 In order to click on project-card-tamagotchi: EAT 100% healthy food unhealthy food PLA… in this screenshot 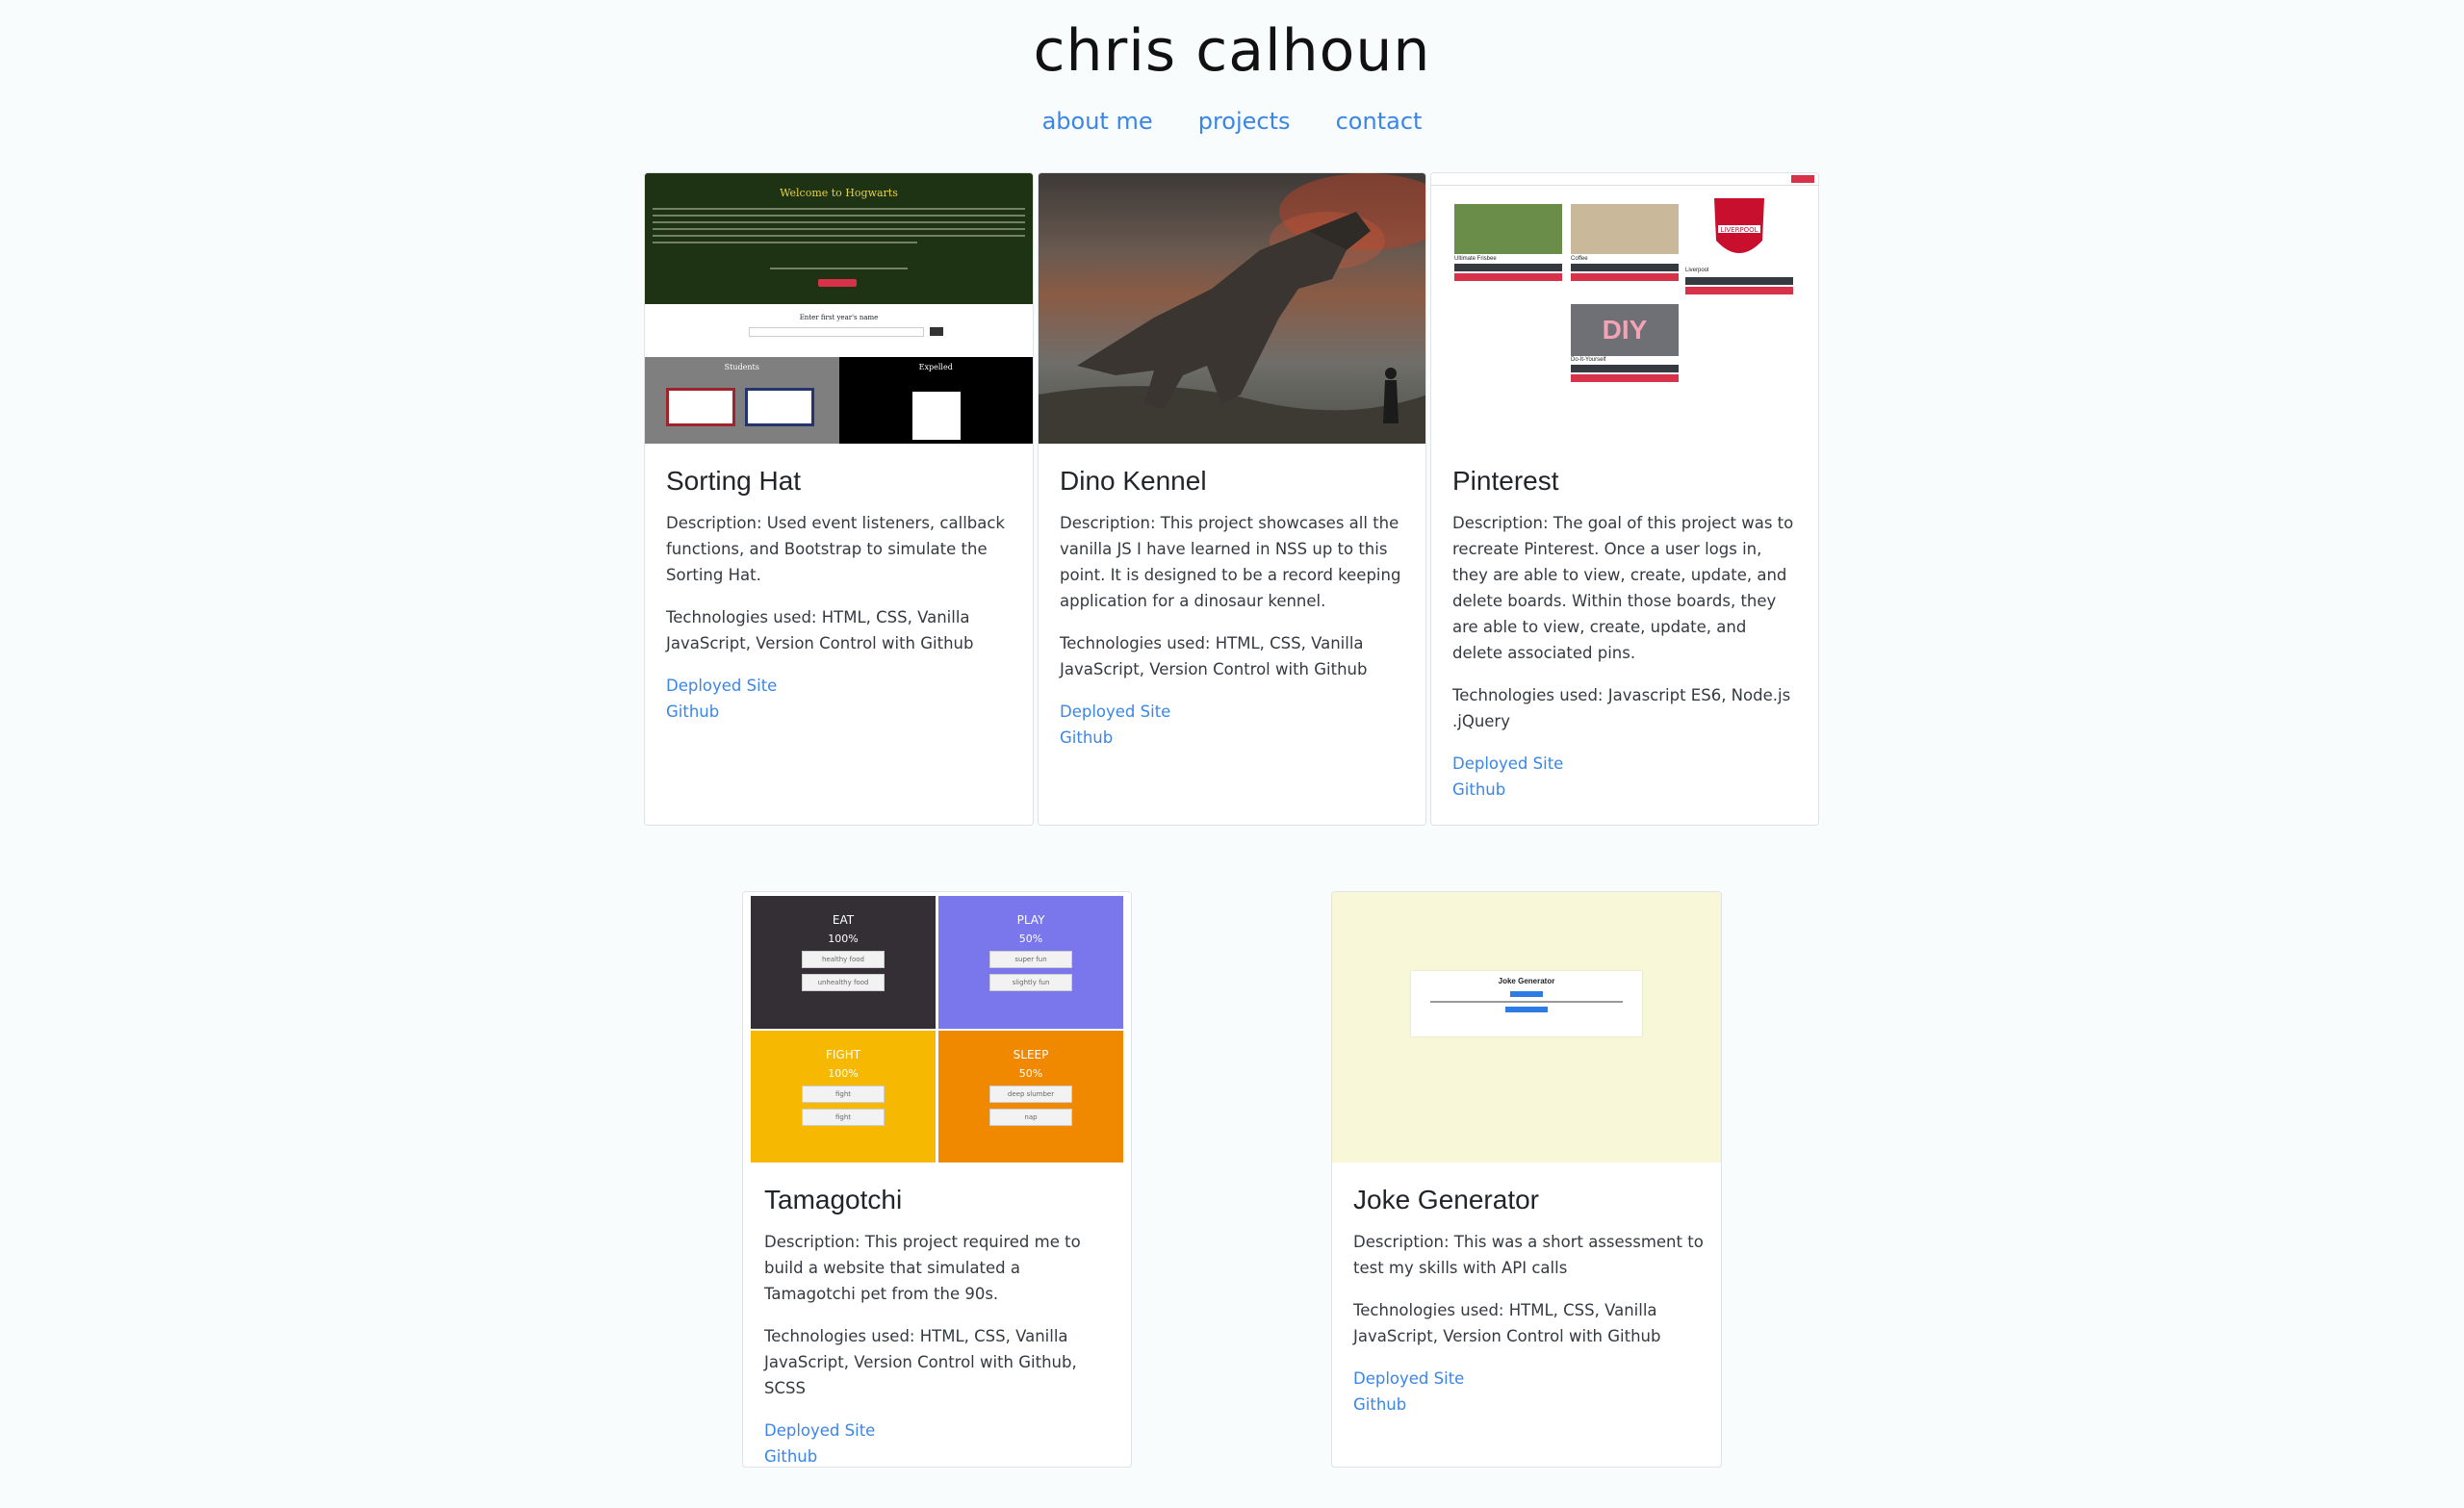, I will do `click(937, 1179)`.